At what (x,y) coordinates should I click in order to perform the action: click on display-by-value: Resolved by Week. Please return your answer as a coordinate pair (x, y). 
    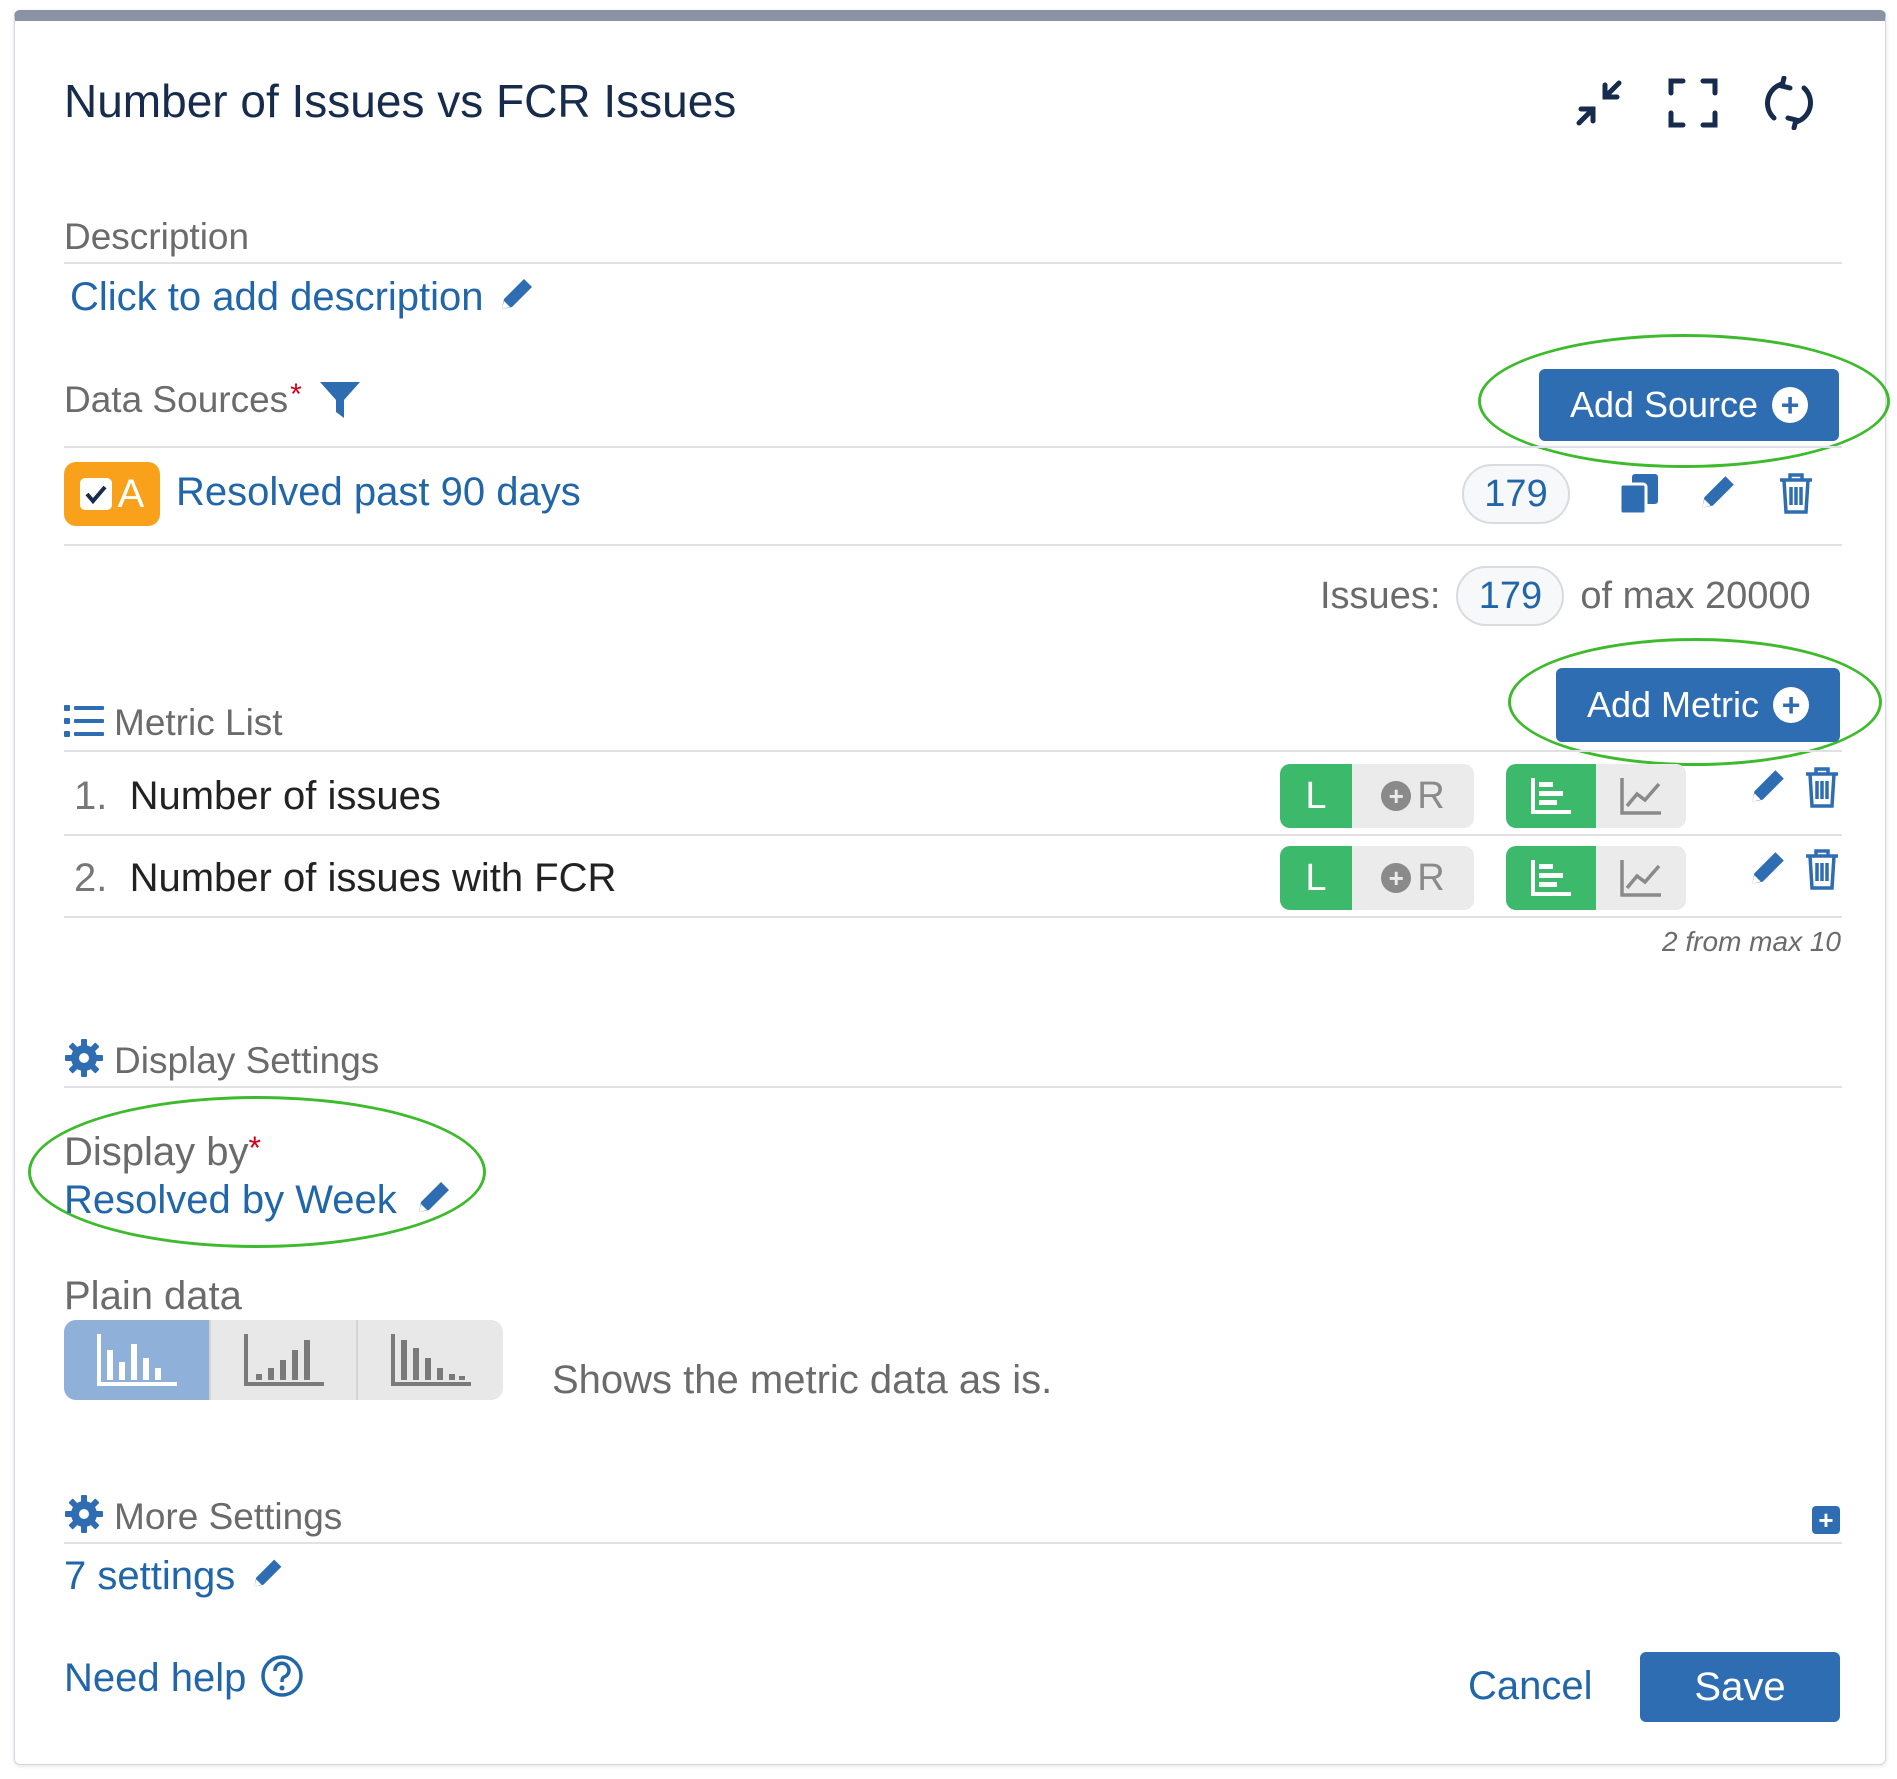
    Looking at the image, I should click on (230, 1200).